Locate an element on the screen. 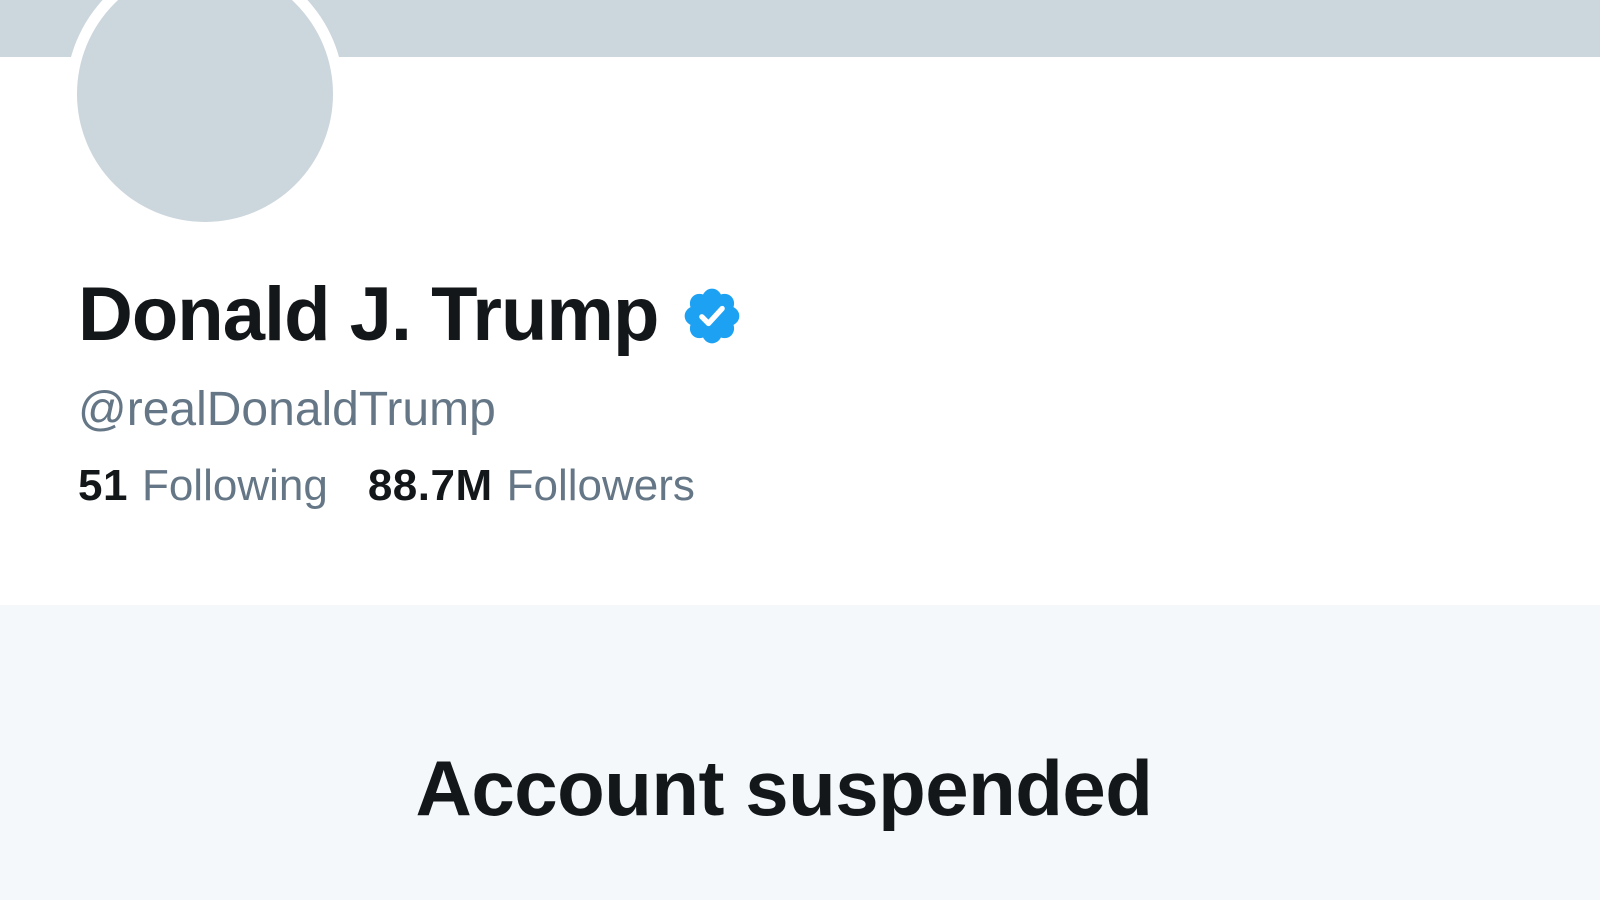 Image resolution: width=1600 pixels, height=900 pixels. profile-name-row: Donald J. Trump is located at coordinates (411, 315).